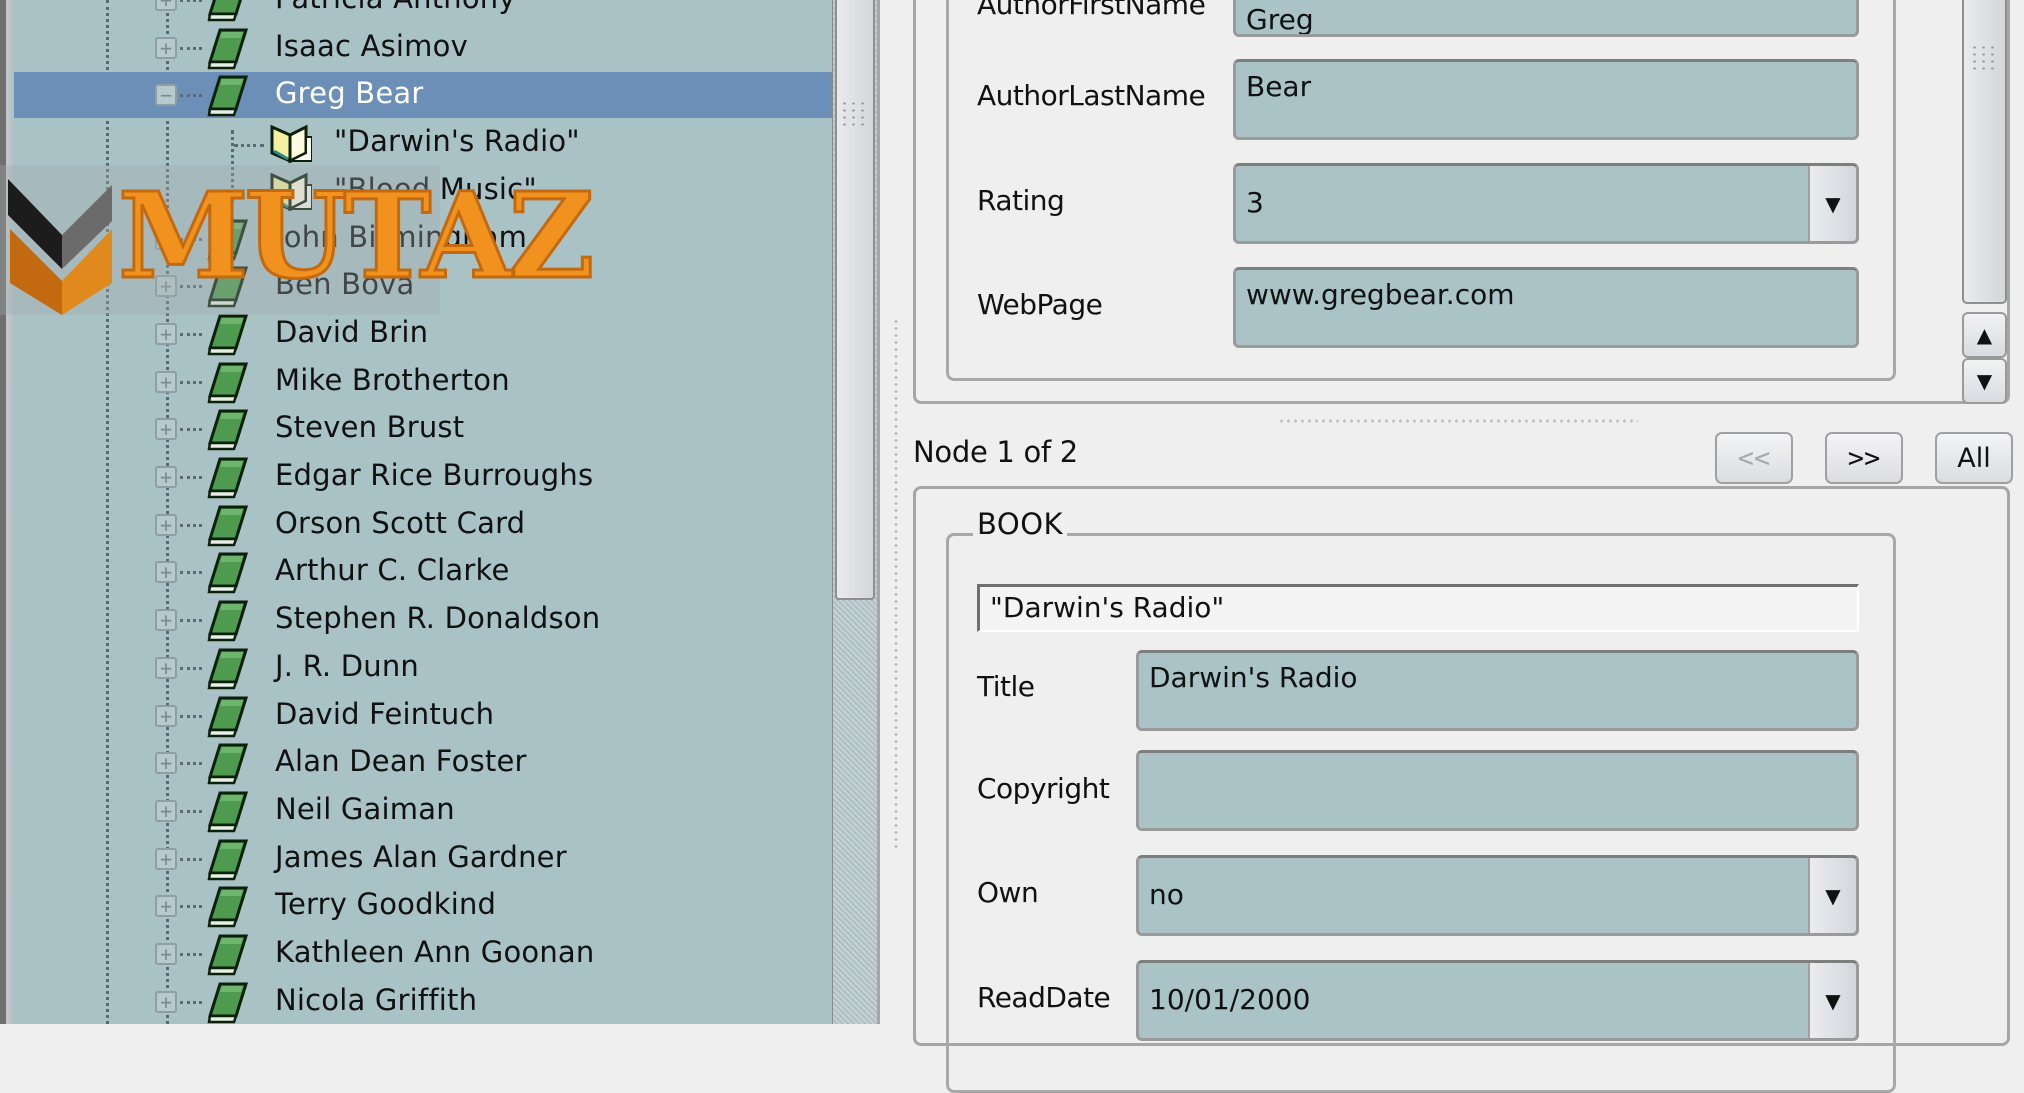 This screenshot has height=1093, width=2024. What do you see at coordinates (457, 141) in the screenshot?
I see `tree-item-label: "Darwin's Radio"` at bounding box center [457, 141].